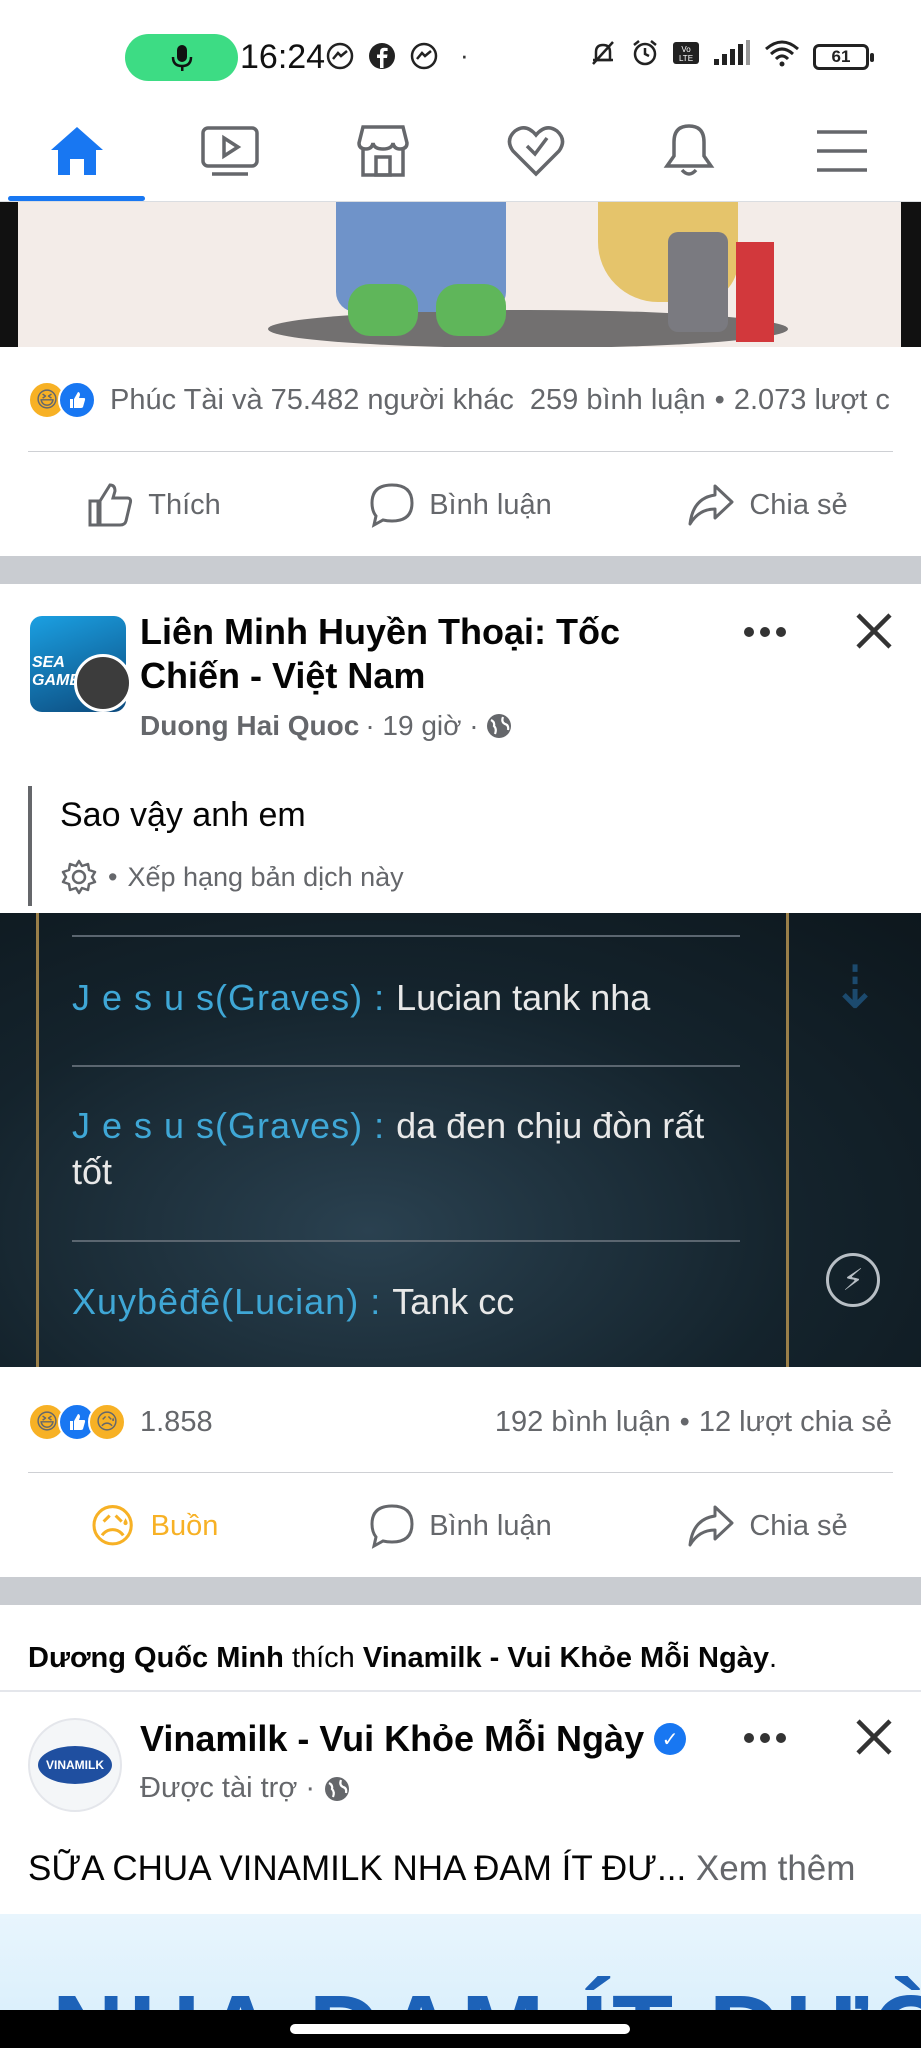  What do you see at coordinates (843, 57) in the screenshot?
I see `battery-icon: 61` at bounding box center [843, 57].